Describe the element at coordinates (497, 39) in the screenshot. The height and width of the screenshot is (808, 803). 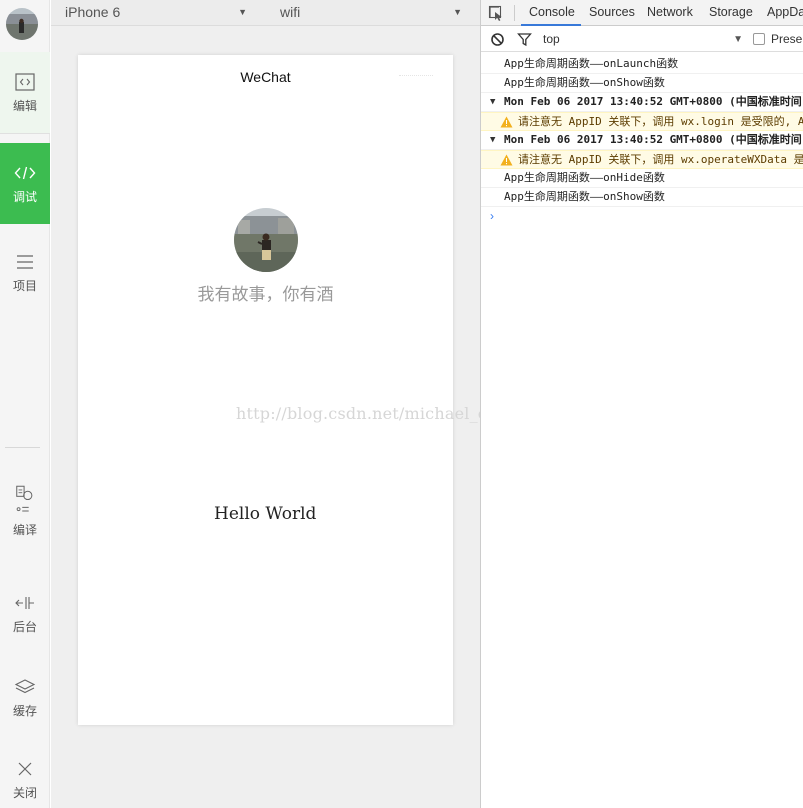
I see `clear-console-icon` at that location.